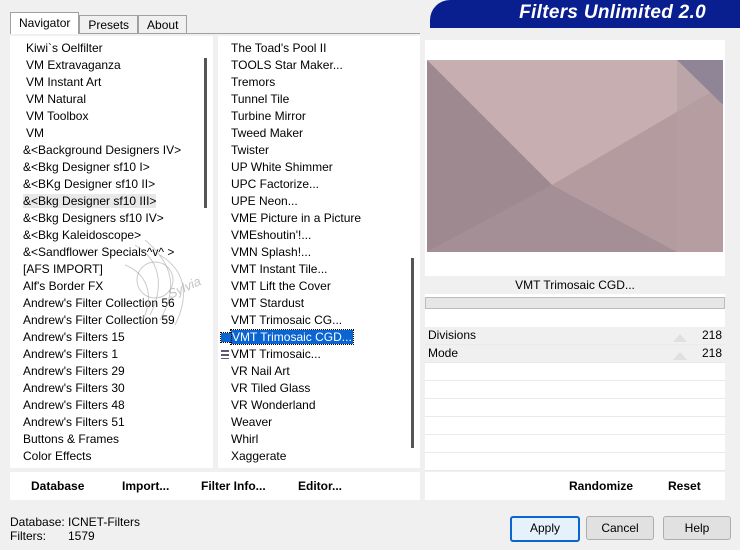 The image size is (740, 550). What do you see at coordinates (111, 354) in the screenshot?
I see `category-item: Andrew's Filters 1` at bounding box center [111, 354].